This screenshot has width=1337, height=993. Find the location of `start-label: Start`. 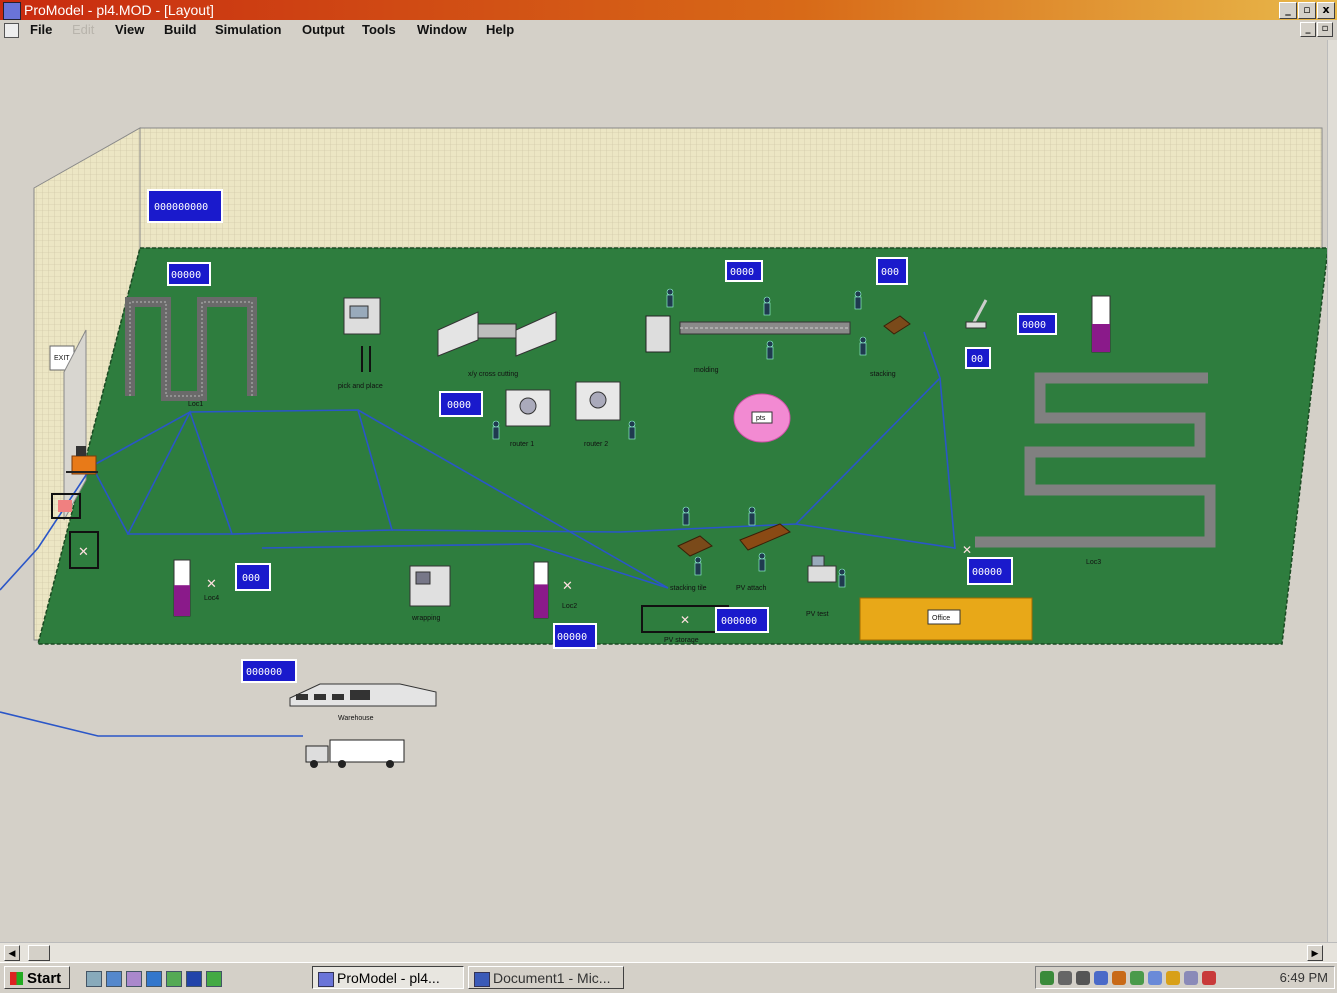

start-label: Start is located at coordinates (44, 978).